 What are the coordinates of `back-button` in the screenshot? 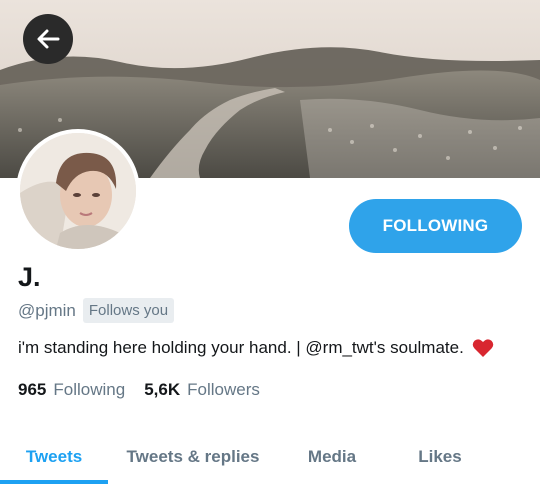 It's located at (48, 39).